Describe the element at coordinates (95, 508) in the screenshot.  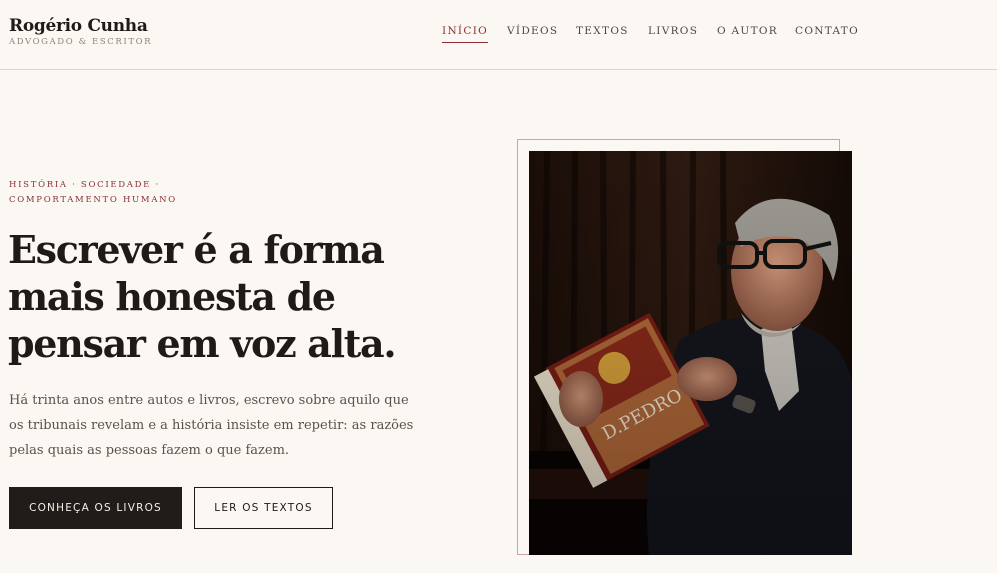
I see `conheca-os-livros-button: CONHEÇA OS LIVROS` at that location.